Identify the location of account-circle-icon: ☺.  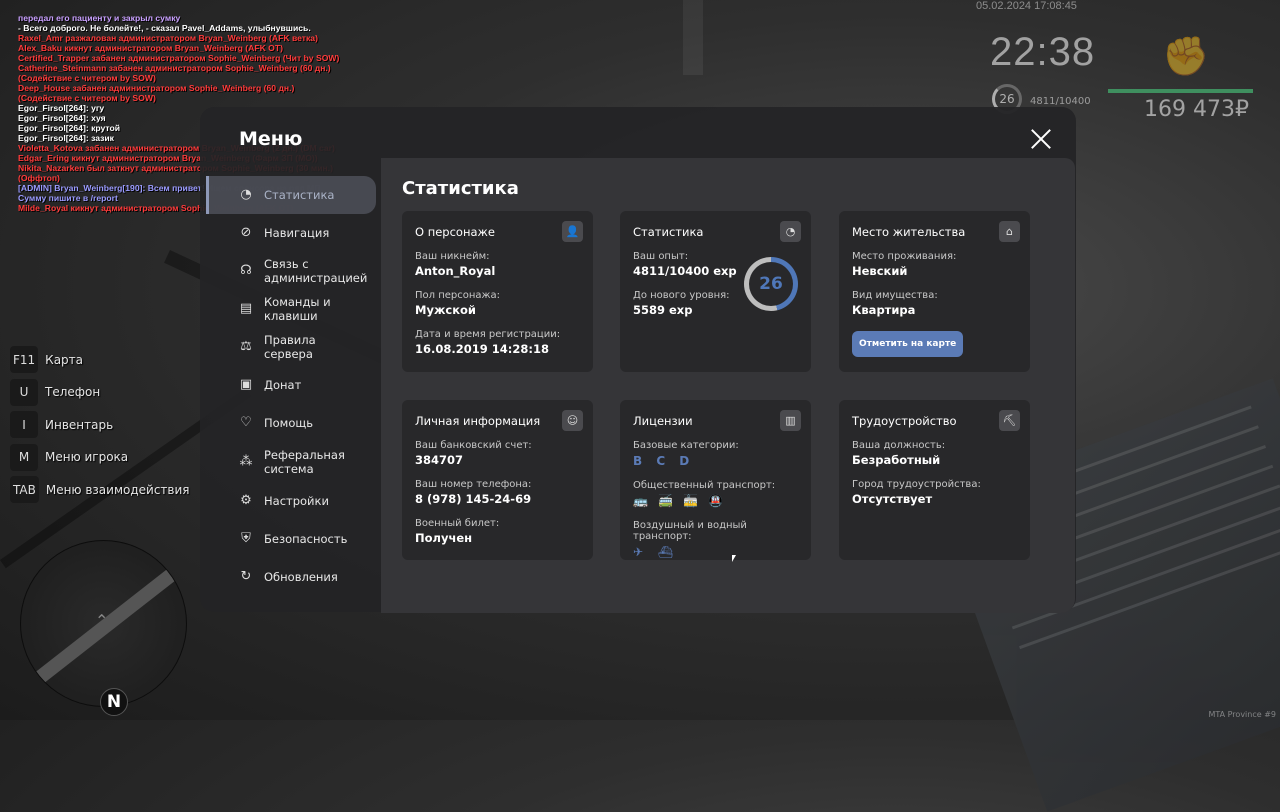
(572, 420).